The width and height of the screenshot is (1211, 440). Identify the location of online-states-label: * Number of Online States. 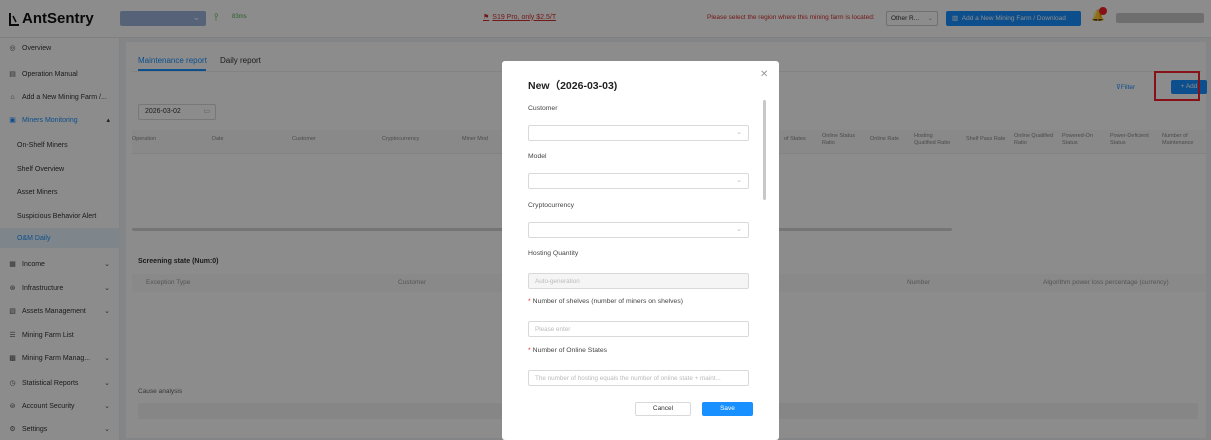
(567, 350).